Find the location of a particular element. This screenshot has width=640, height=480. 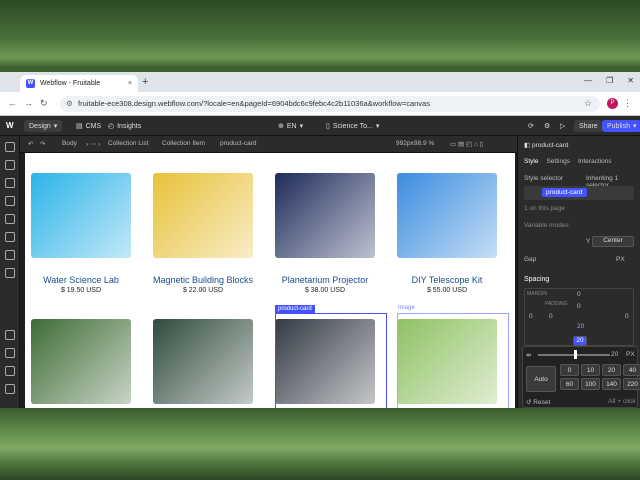

publish-button: Publish ▾ is located at coordinates (621, 126).